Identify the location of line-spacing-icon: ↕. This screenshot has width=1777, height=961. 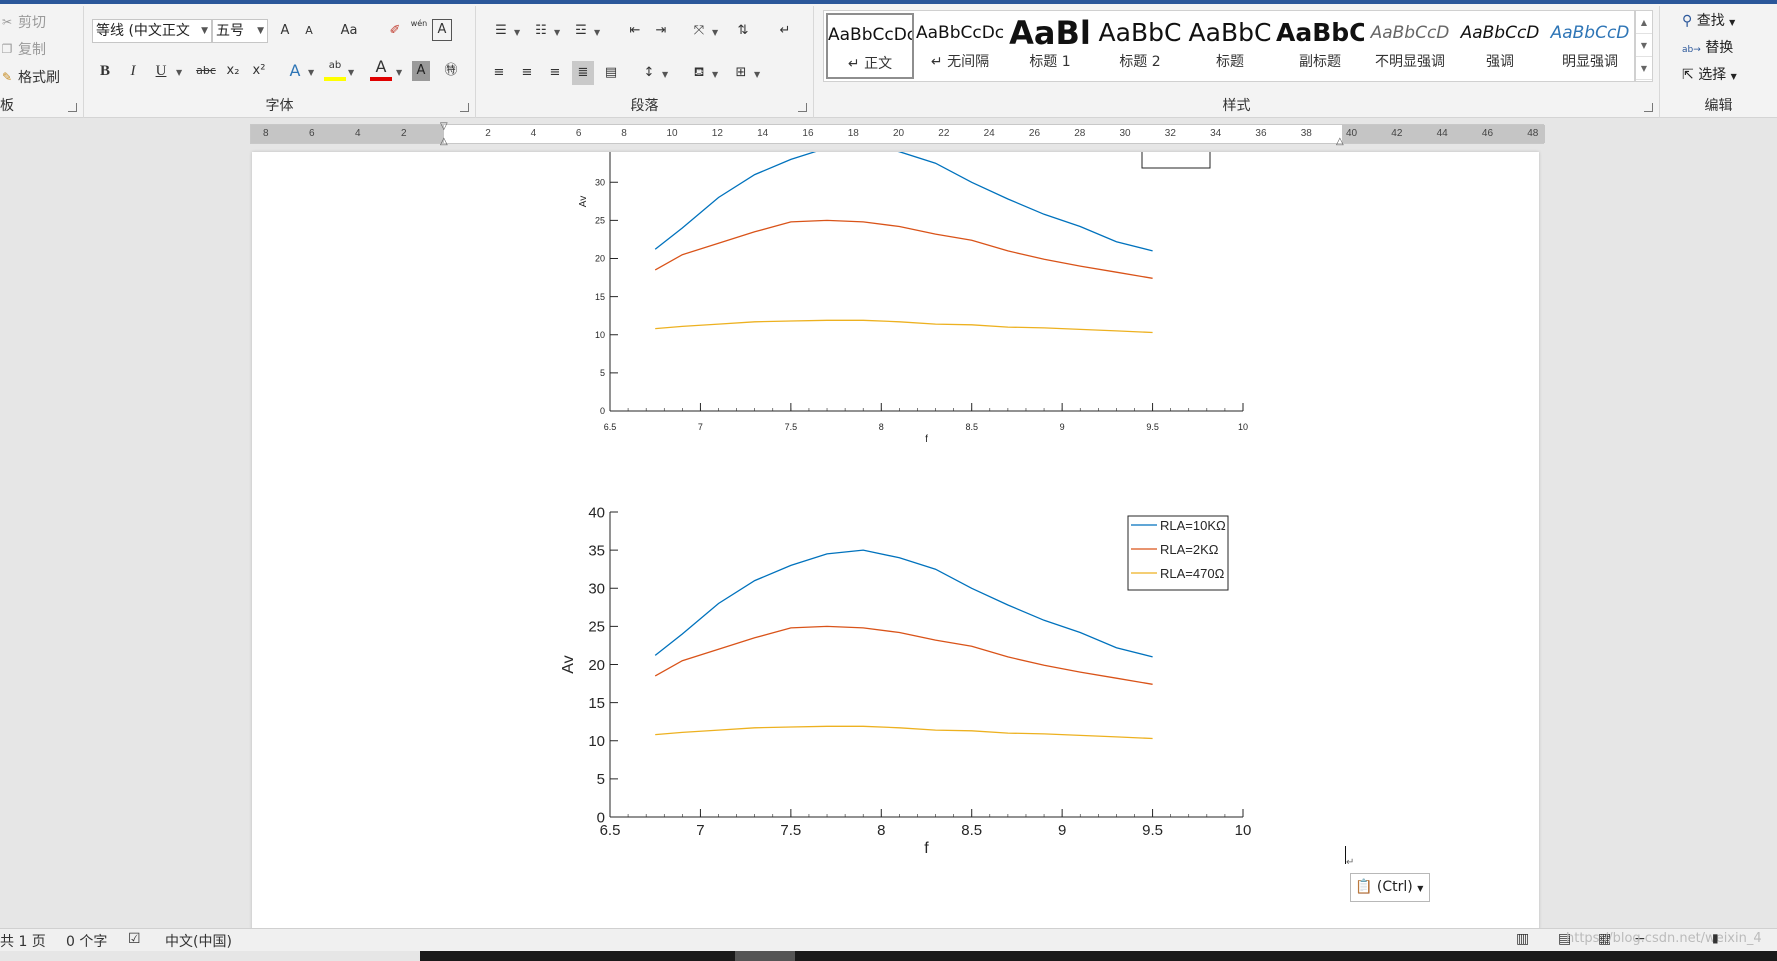
(649, 72).